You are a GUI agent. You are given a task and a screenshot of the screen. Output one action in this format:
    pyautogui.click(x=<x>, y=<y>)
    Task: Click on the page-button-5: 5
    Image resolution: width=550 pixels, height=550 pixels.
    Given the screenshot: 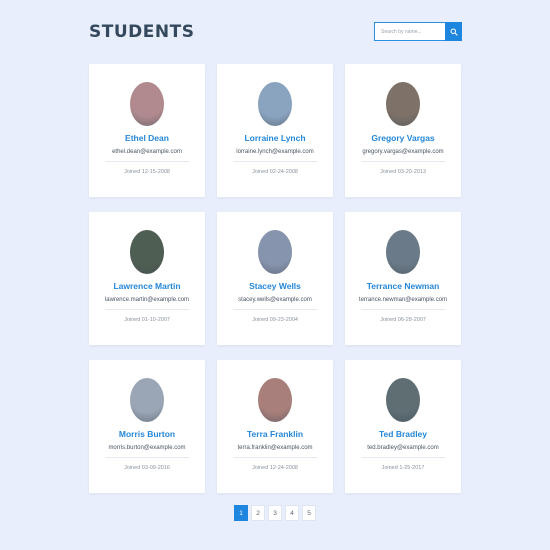 What is the action you would take?
    pyautogui.click(x=309, y=513)
    